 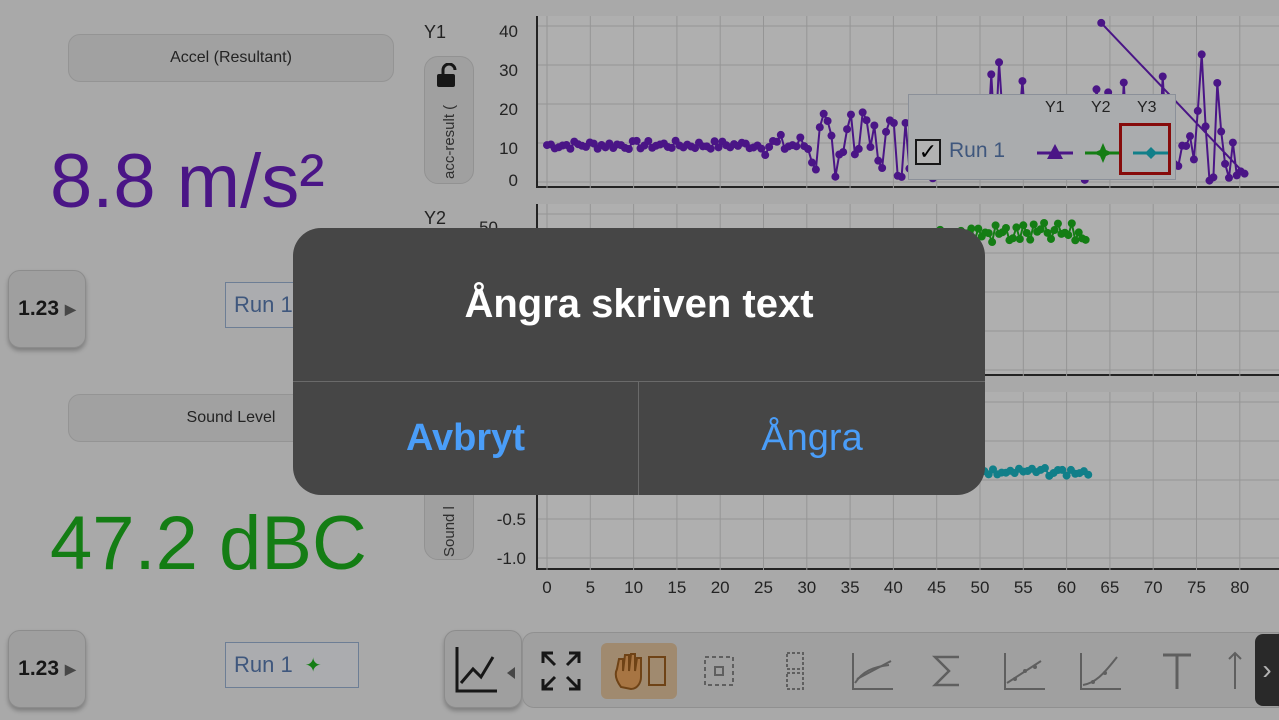 What do you see at coordinates (639, 303) in the screenshot?
I see `alert-title: Ångra skriven text` at bounding box center [639, 303].